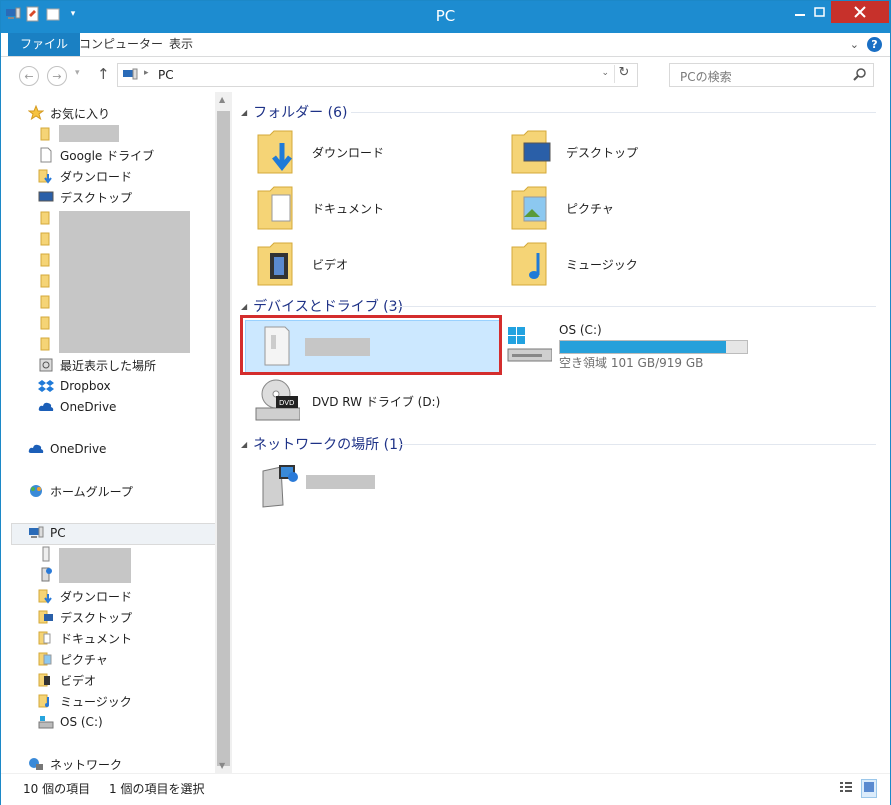 The height and width of the screenshot is (805, 891). What do you see at coordinates (166, 75) in the screenshot?
I see `address-path: PC` at bounding box center [166, 75].